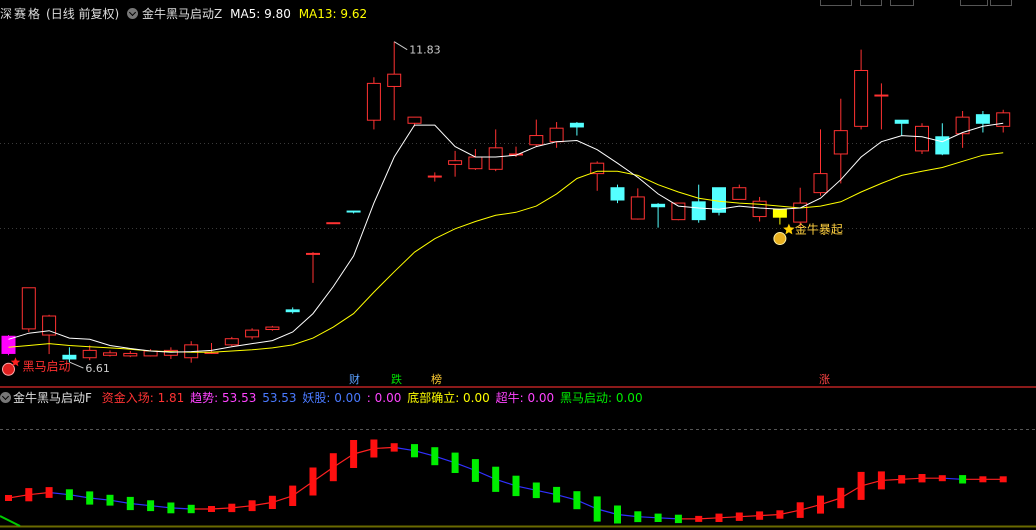  Describe the element at coordinates (436, 379) in the screenshot. I see `event-tag-ranking: 榜` at that location.